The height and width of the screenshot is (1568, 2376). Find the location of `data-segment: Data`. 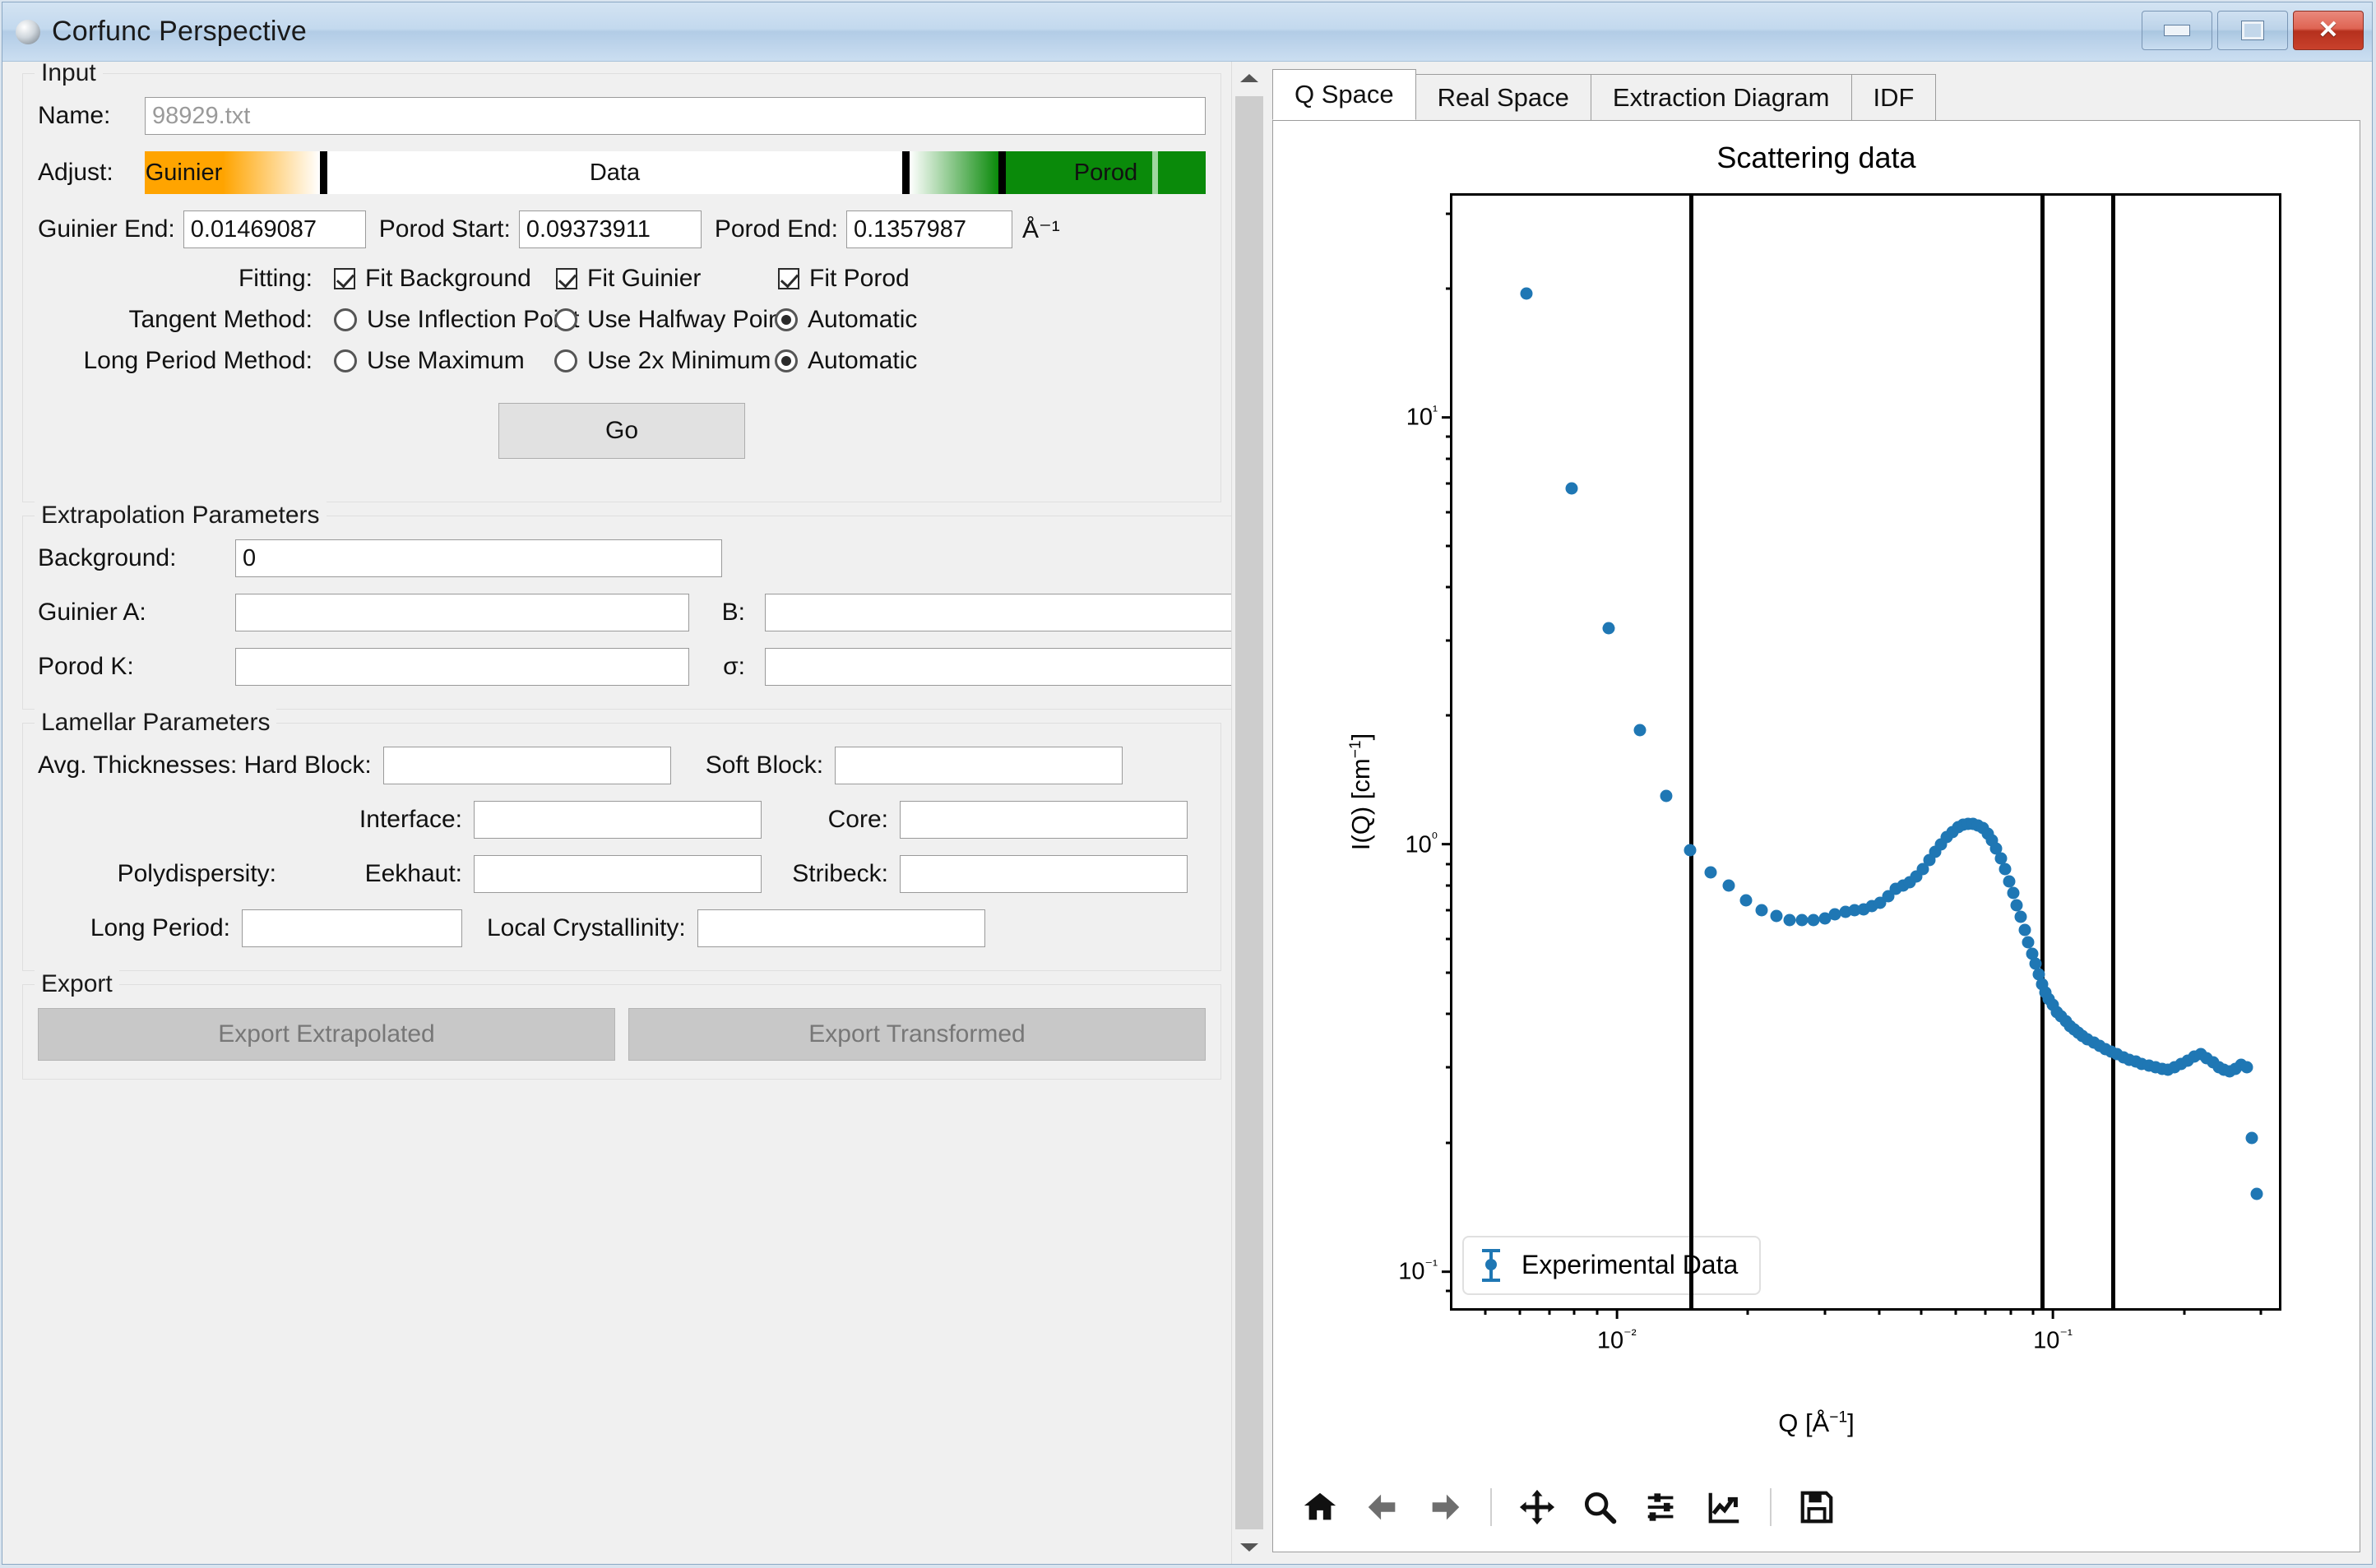

data-segment: Data is located at coordinates (614, 172).